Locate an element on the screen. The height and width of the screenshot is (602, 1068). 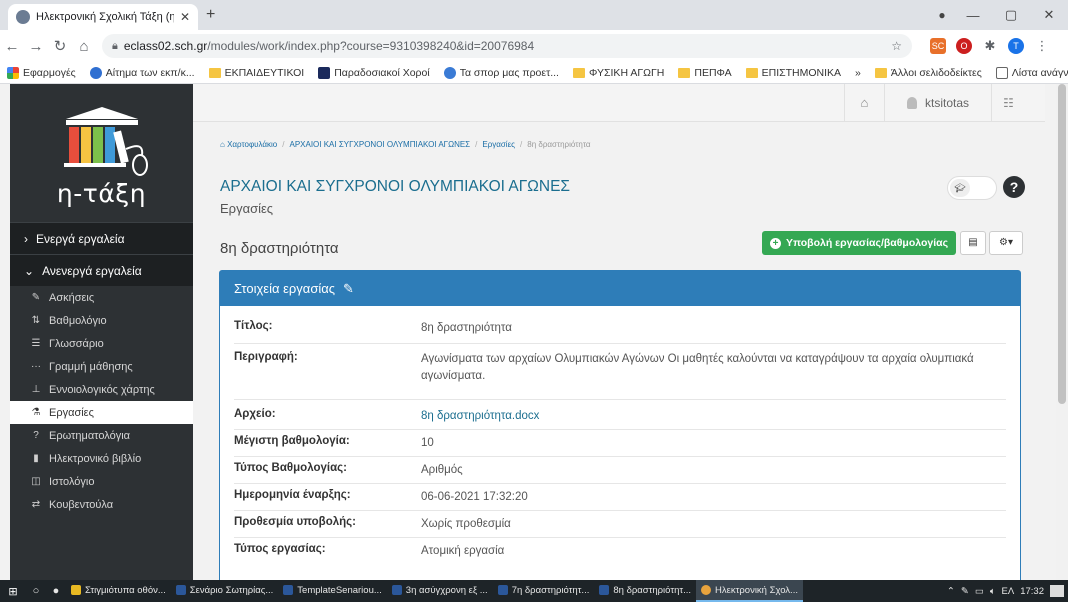
folder-icon is located at coordinates (76, 590).